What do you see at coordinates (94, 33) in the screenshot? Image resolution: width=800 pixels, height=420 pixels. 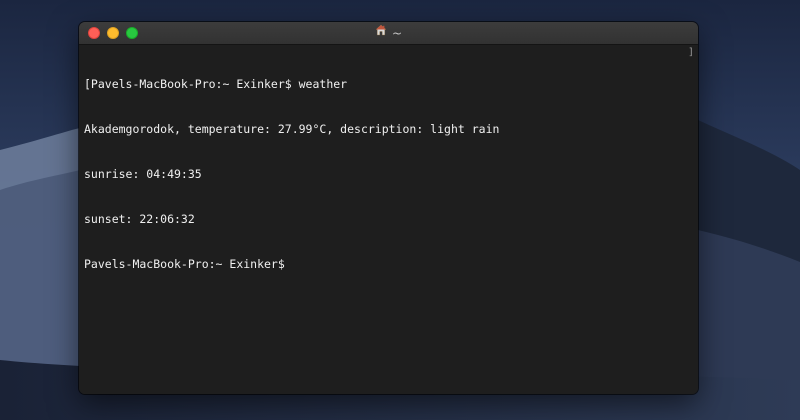 I see `close-button` at bounding box center [94, 33].